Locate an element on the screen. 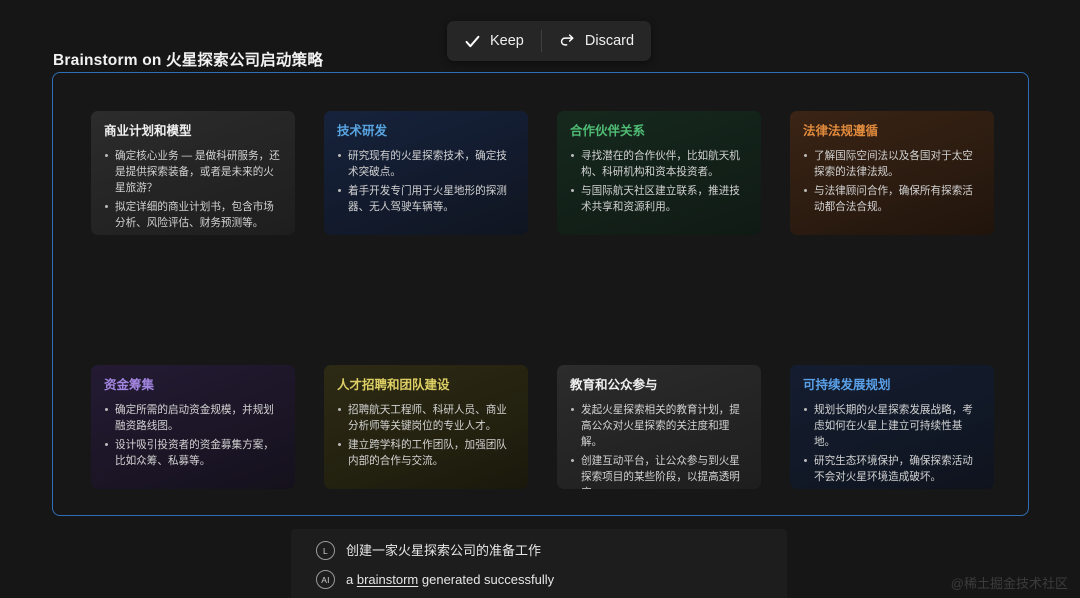  undo-arrow-icon is located at coordinates (567, 41).